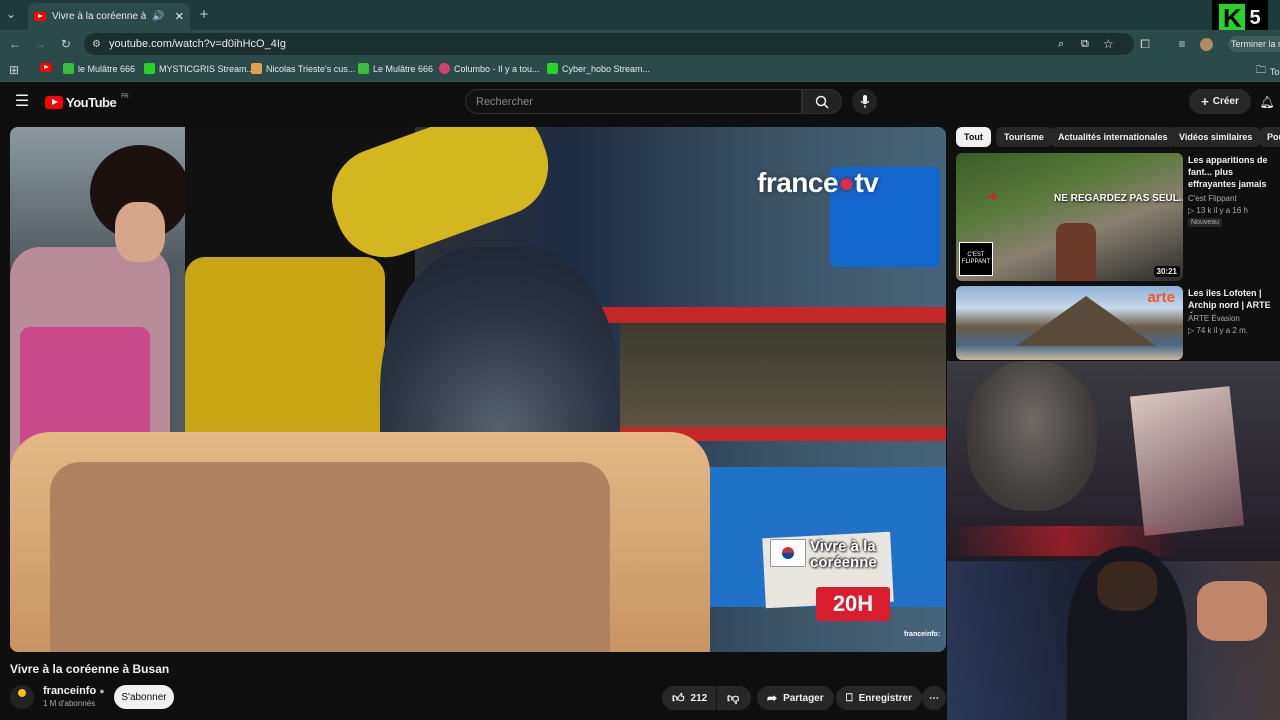 This screenshot has height=720, width=1280. Describe the element at coordinates (1069, 323) in the screenshot. I see `recommendation-thumbnail: arte` at that location.